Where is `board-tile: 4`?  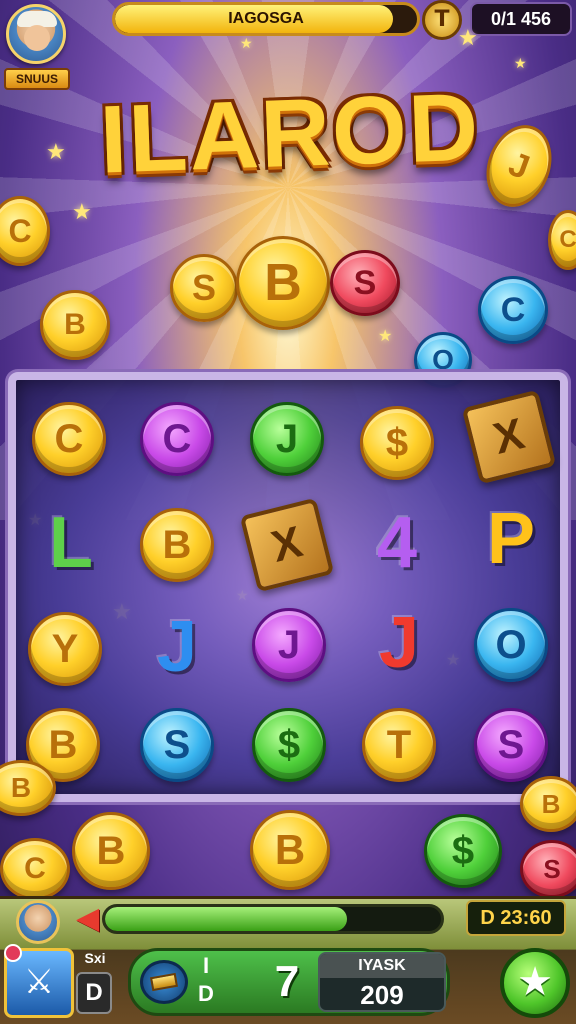
board-tile: 4 is located at coordinates (397, 543).